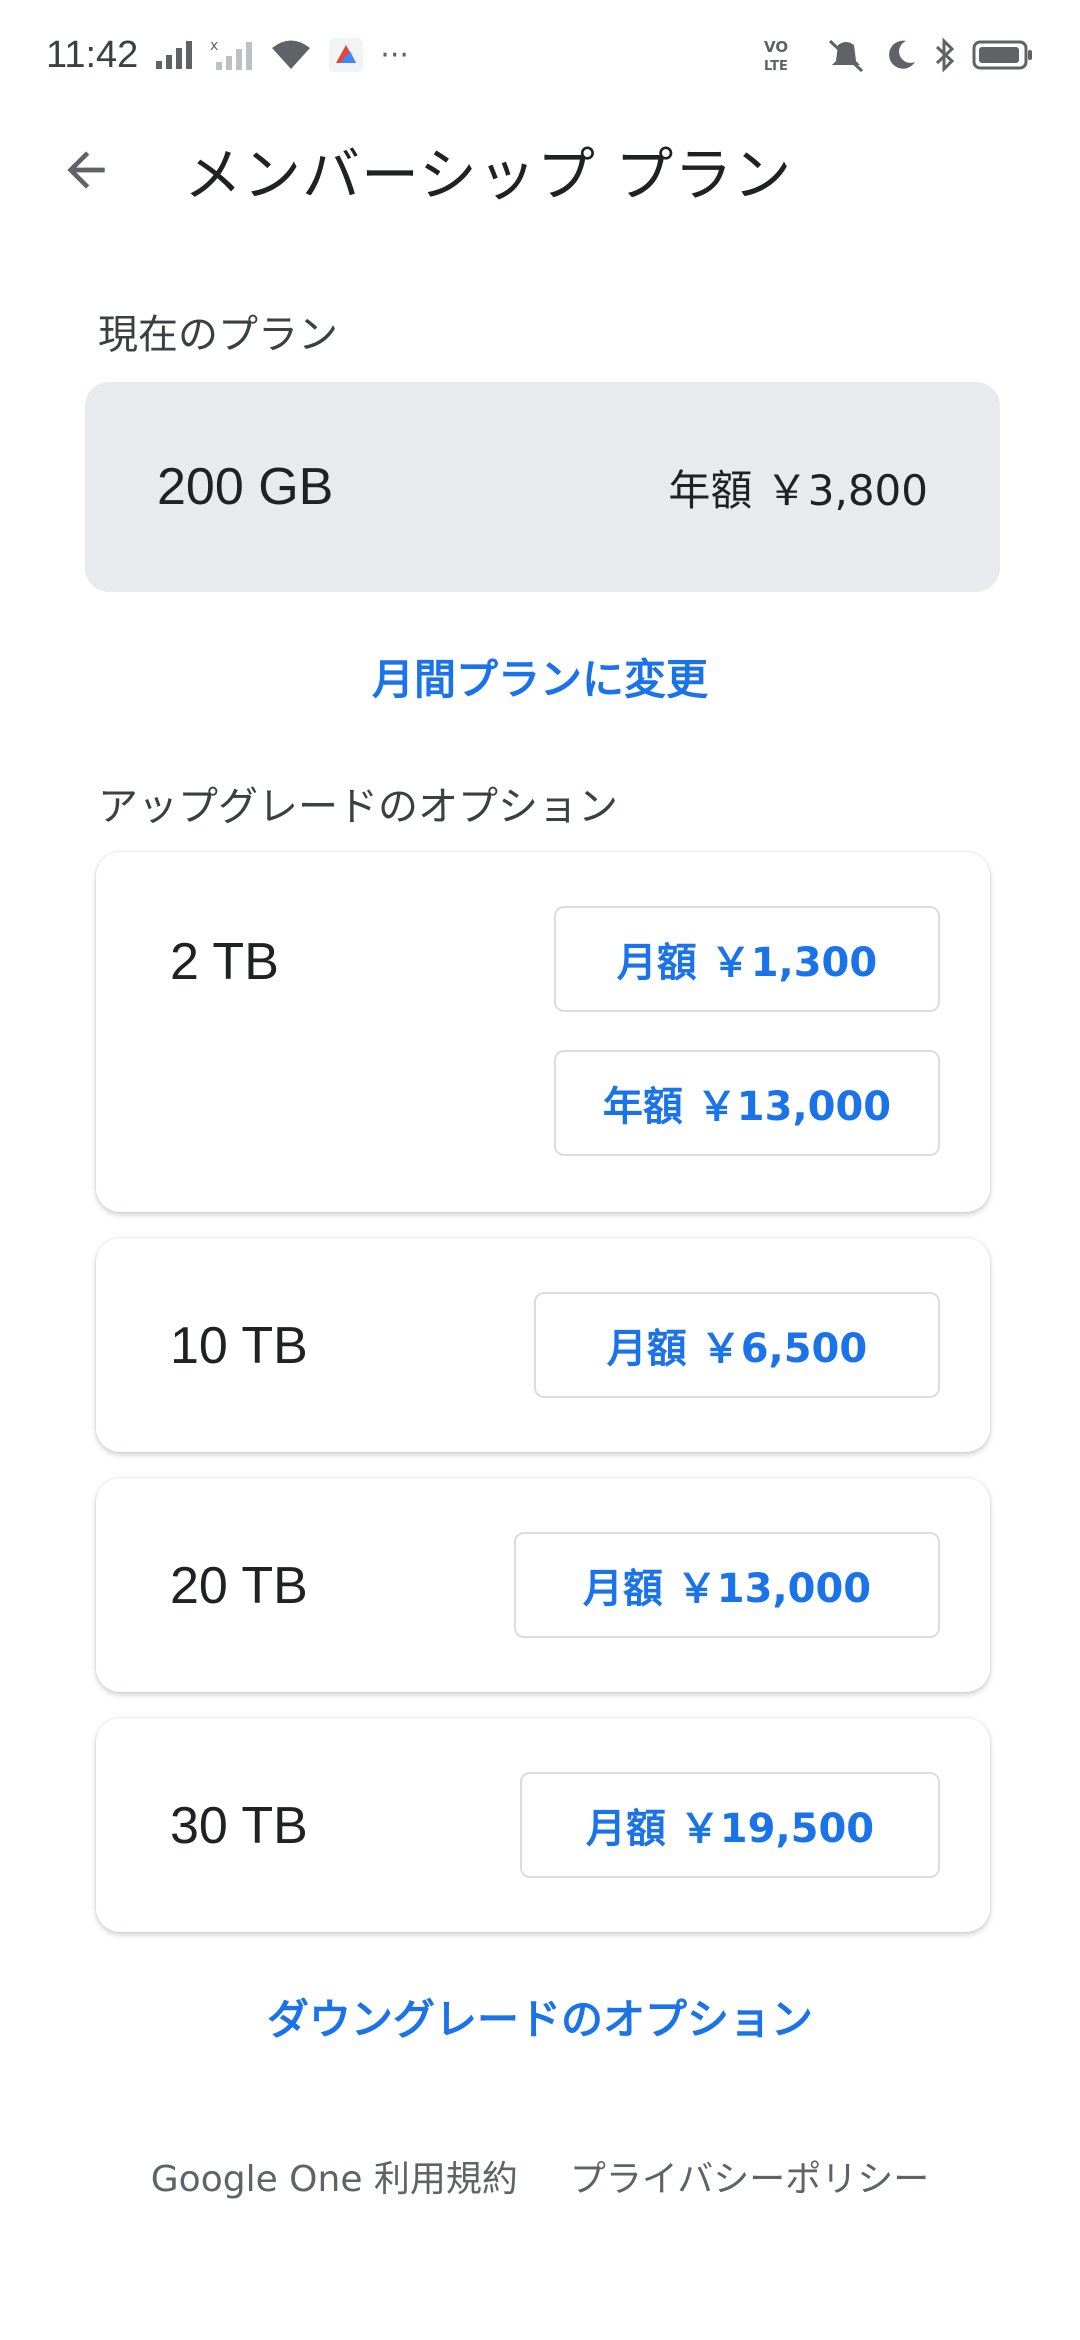  I want to click on signal-icon, so click(174, 55).